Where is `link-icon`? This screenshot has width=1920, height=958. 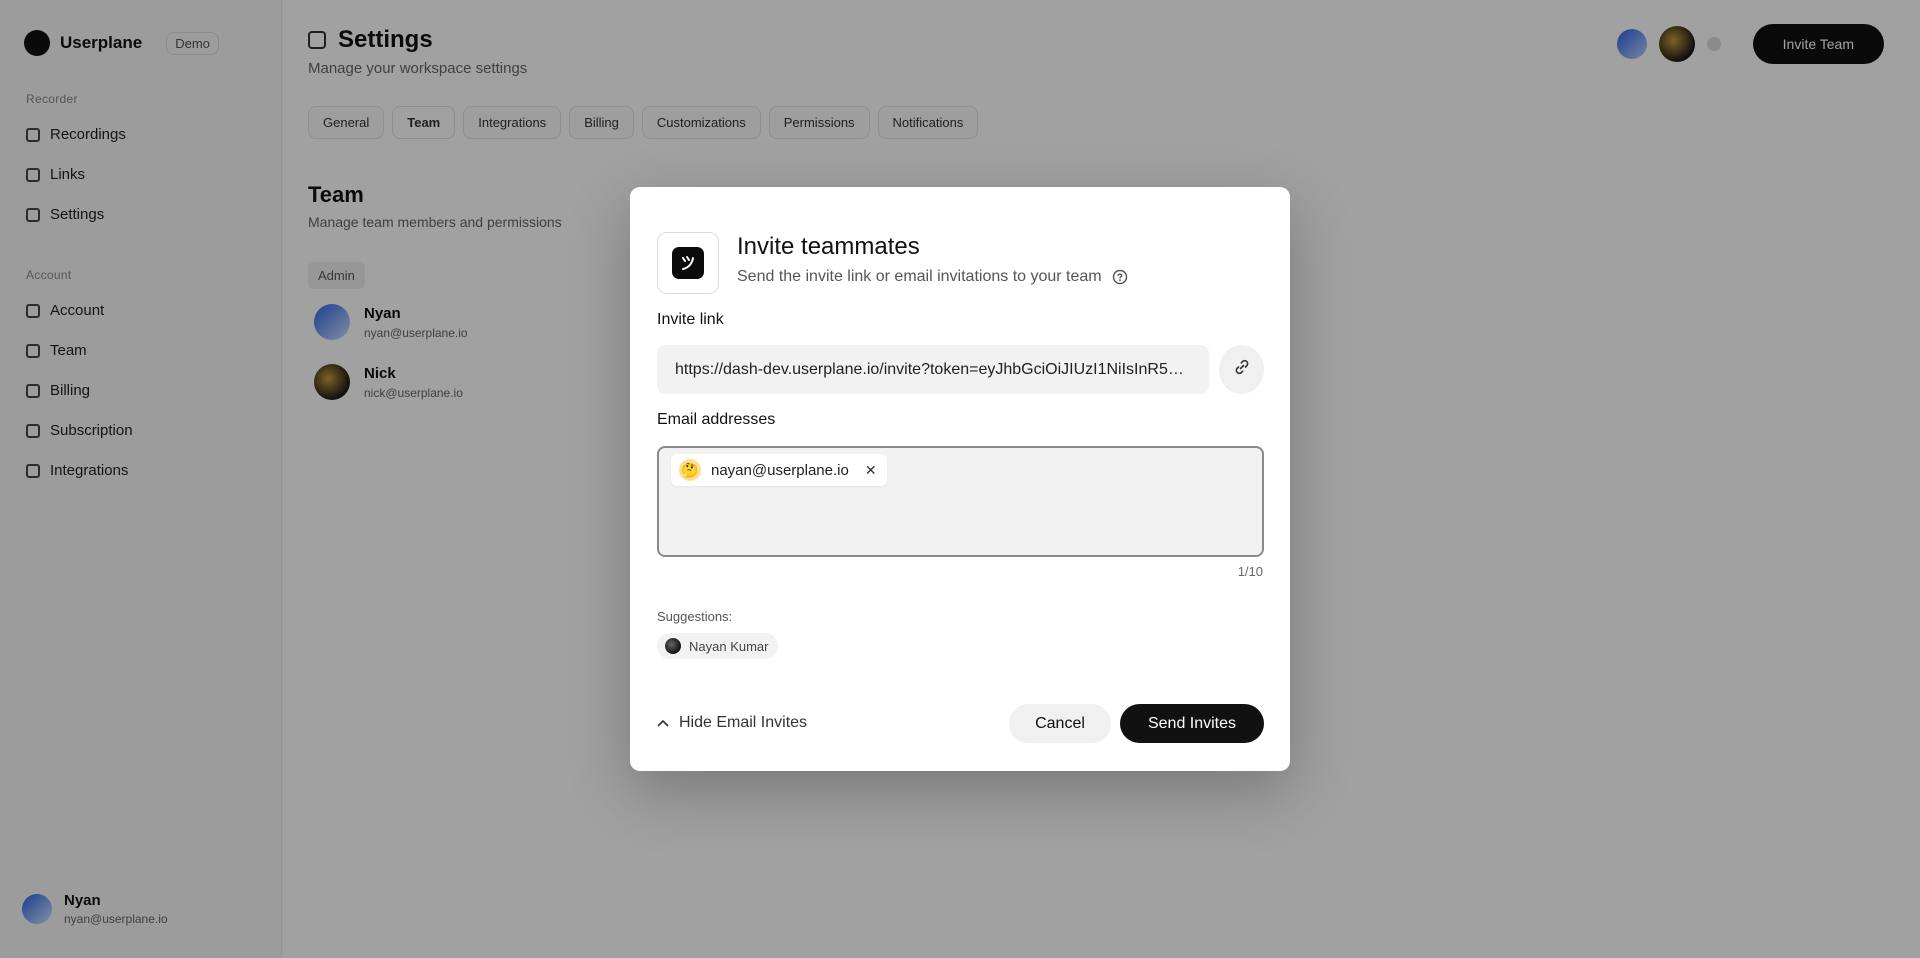 link-icon is located at coordinates (1242, 369).